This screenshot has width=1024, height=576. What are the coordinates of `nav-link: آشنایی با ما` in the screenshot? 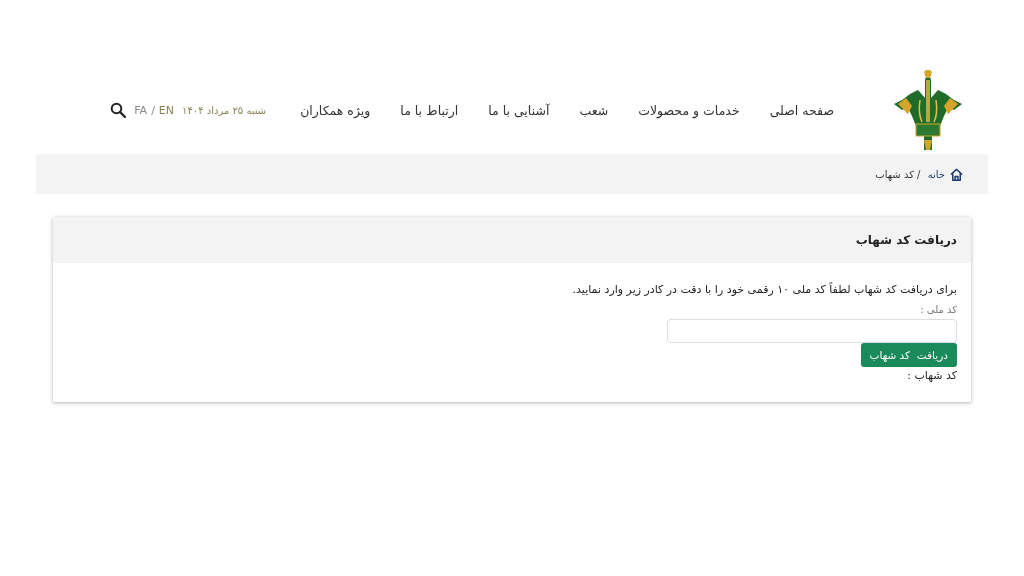 It's located at (519, 110).